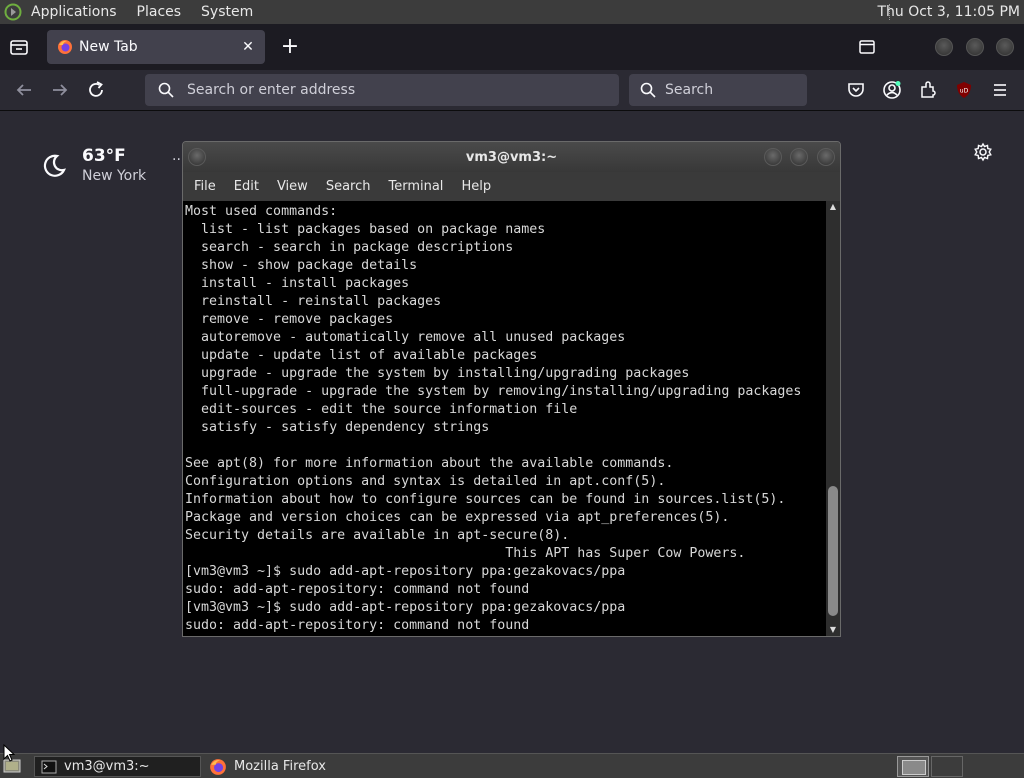 The height and width of the screenshot is (778, 1024). What do you see at coordinates (271, 90) in the screenshot?
I see `address-bar-placeholder: Search or enter address` at bounding box center [271, 90].